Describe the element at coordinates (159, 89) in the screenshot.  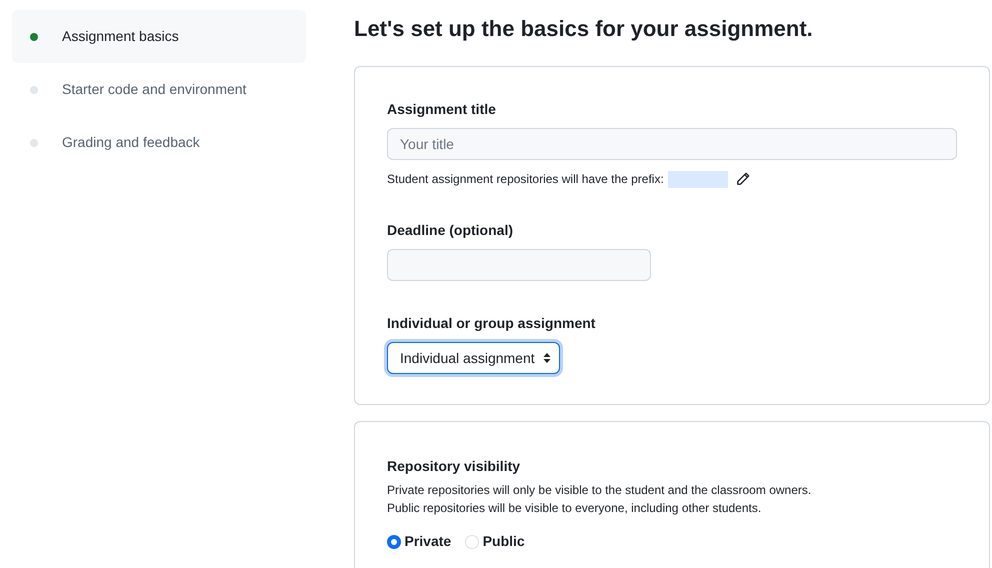
I see `sidebar-item: Starter code and environment` at that location.